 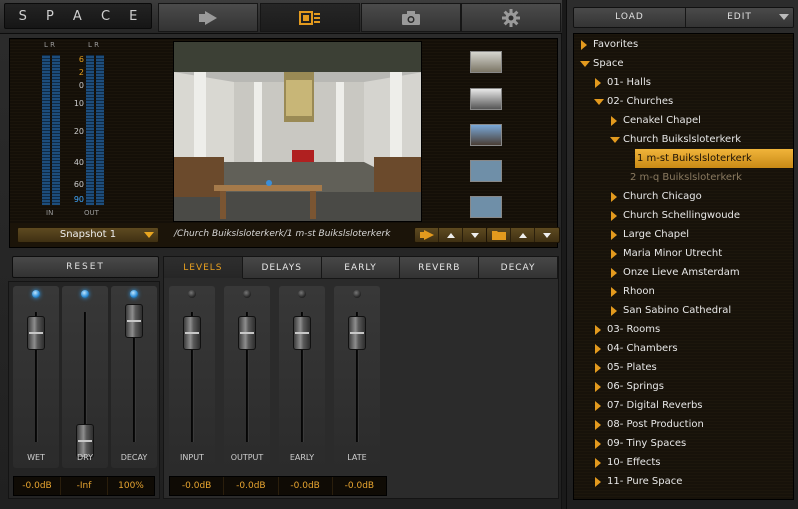 What do you see at coordinates (627, 462) in the screenshot?
I see `tree-item: 10- Effects` at bounding box center [627, 462].